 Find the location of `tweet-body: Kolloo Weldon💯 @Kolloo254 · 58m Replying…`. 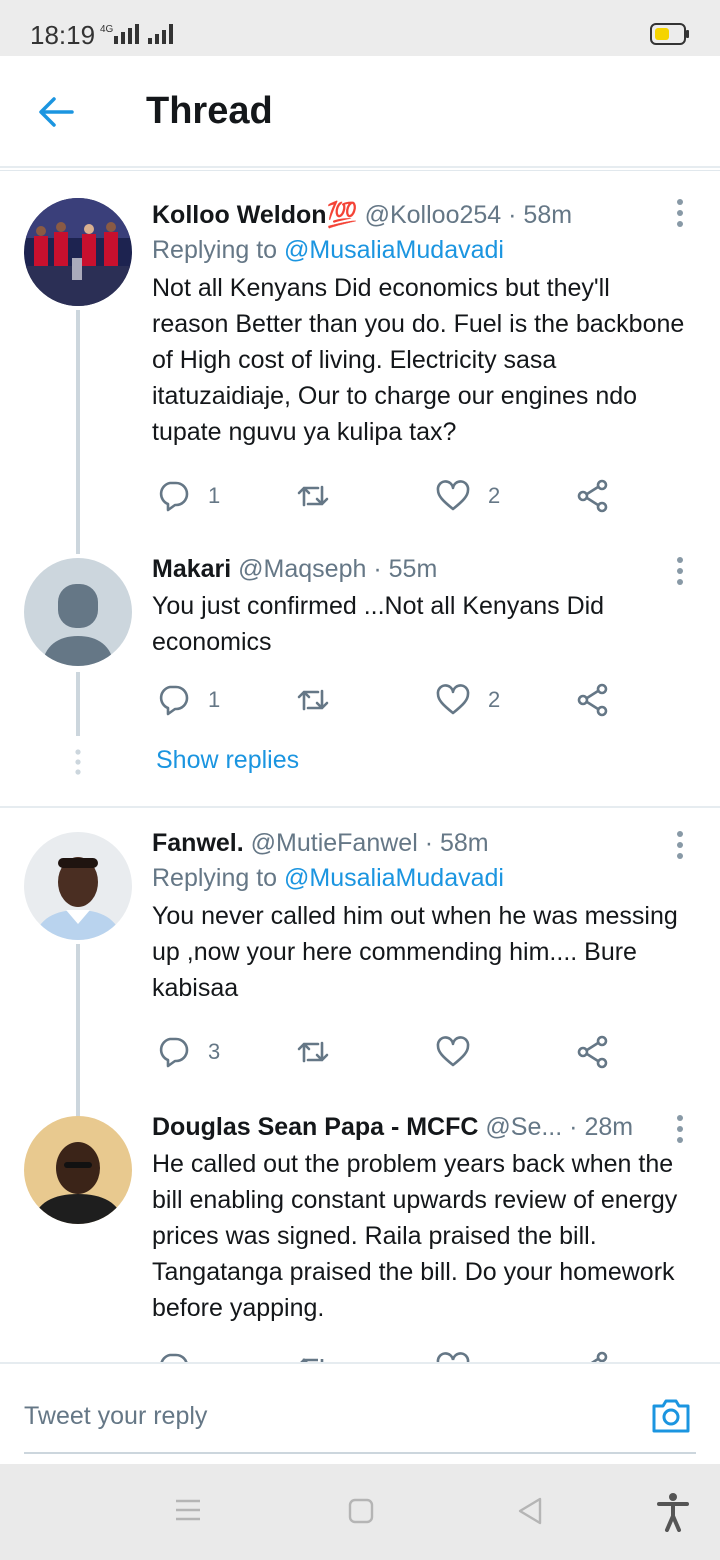

tweet-body: Kolloo Weldon💯 @Kolloo254 · 58m Replying… is located at coordinates (421, 324).